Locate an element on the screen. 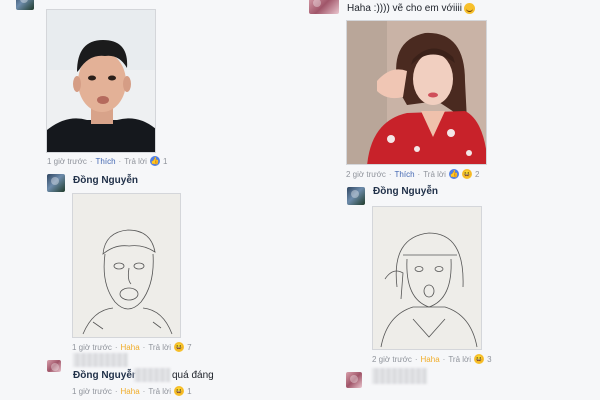  comment-meta: 2 giờ trước · Thích · Trả lời 👍 😆 2 is located at coordinates (413, 174).